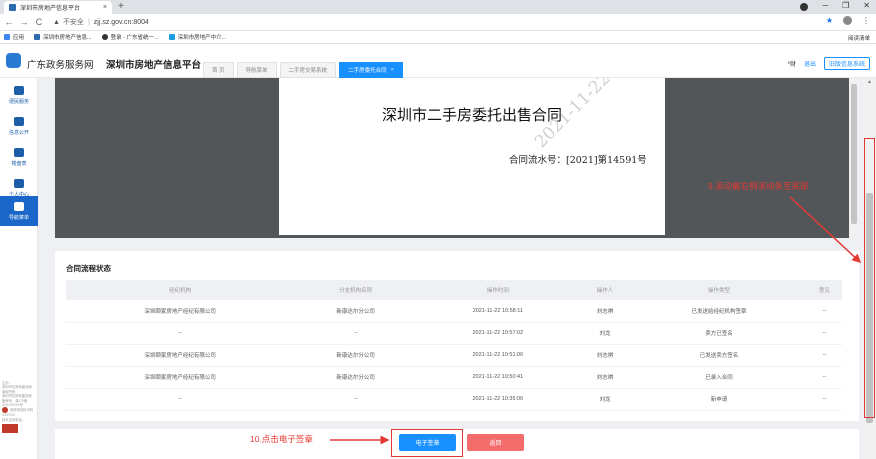 The height and width of the screenshot is (459, 876). What do you see at coordinates (866, 20) in the screenshot?
I see `menu-kebab-icon: ⋮` at bounding box center [866, 20].